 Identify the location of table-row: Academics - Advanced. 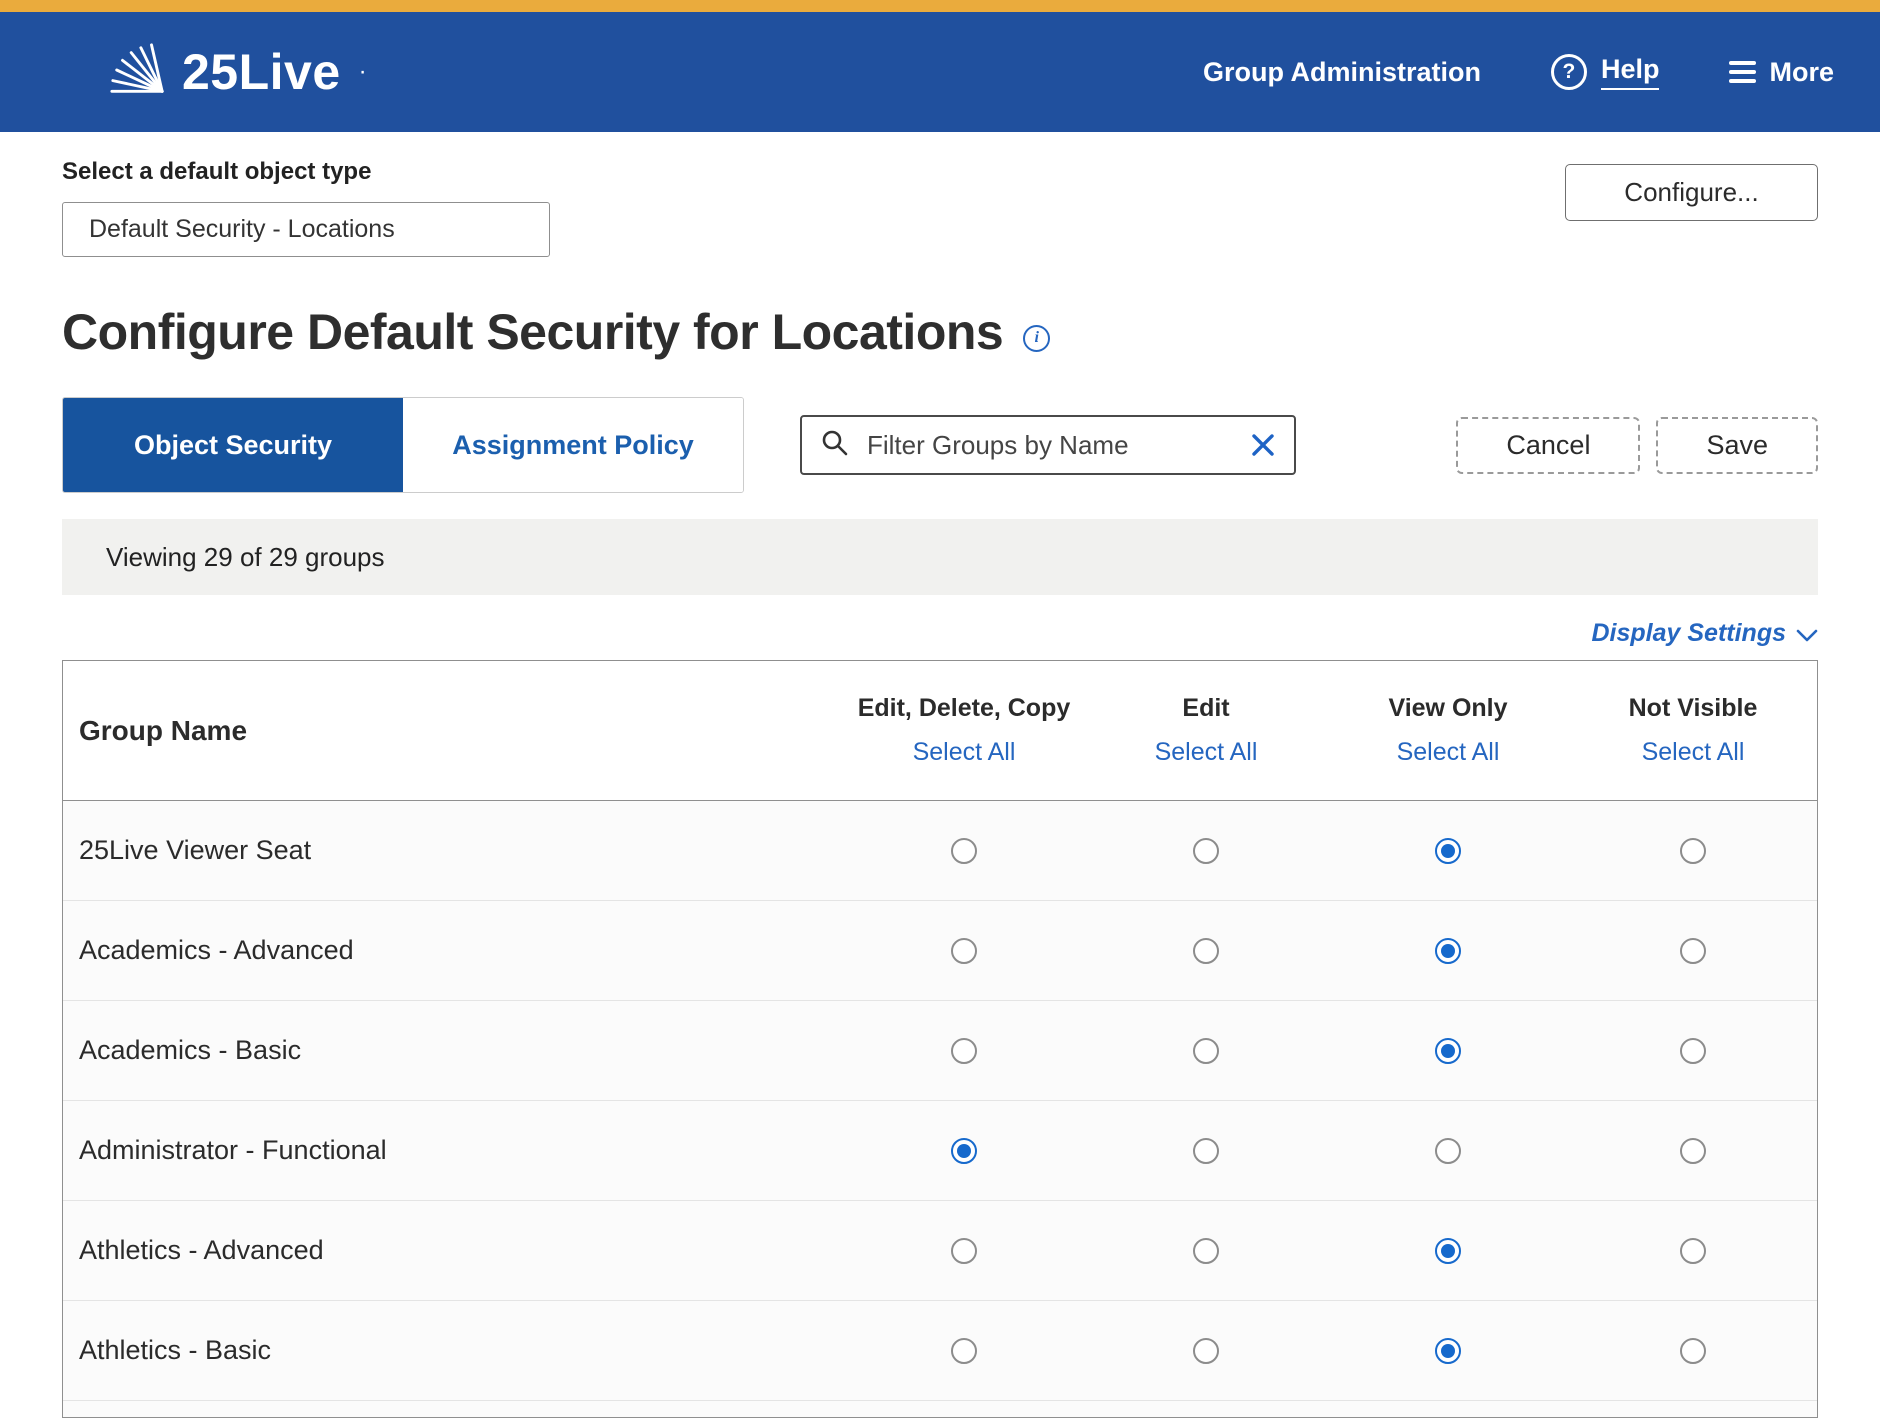
(940, 951).